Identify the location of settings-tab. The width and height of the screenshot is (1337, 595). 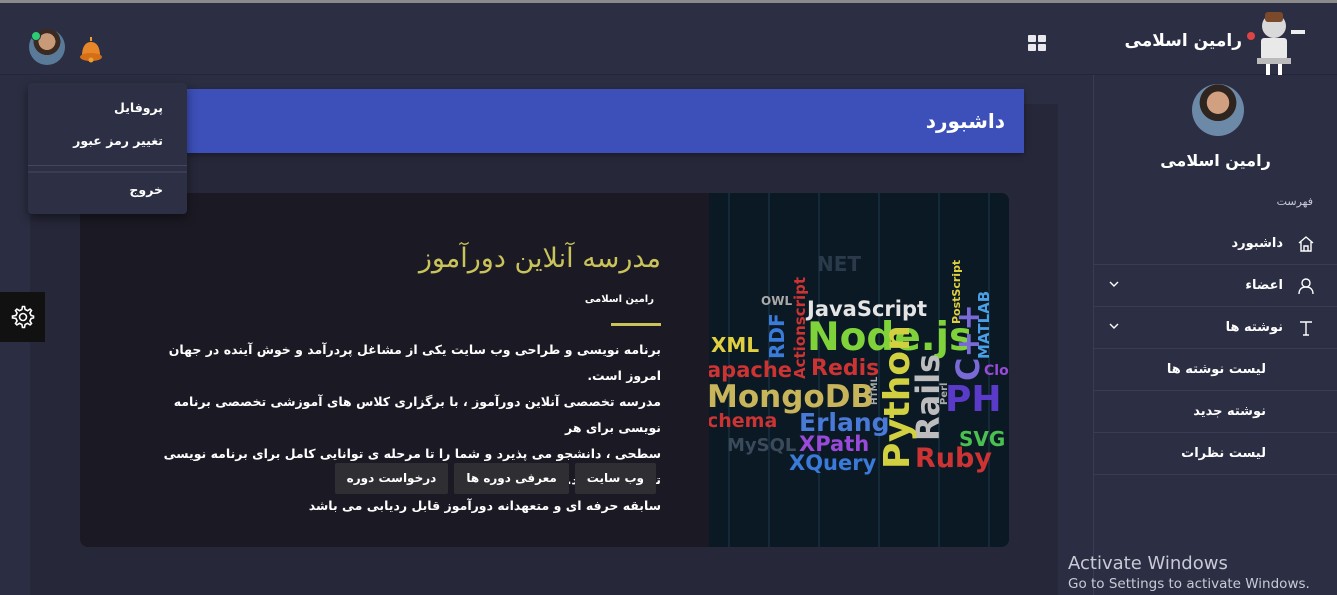
(22, 317).